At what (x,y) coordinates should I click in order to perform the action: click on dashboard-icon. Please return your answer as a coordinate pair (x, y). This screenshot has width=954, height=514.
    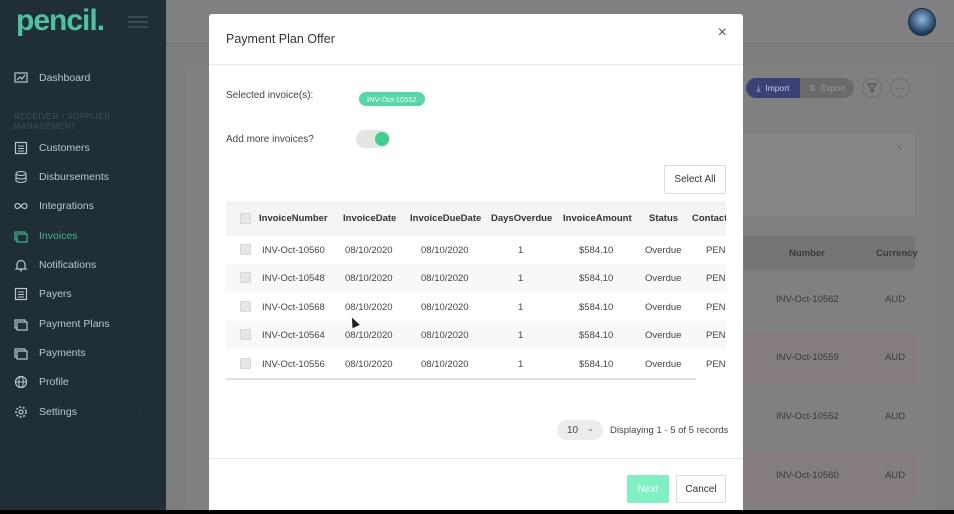
    Looking at the image, I should click on (21, 78).